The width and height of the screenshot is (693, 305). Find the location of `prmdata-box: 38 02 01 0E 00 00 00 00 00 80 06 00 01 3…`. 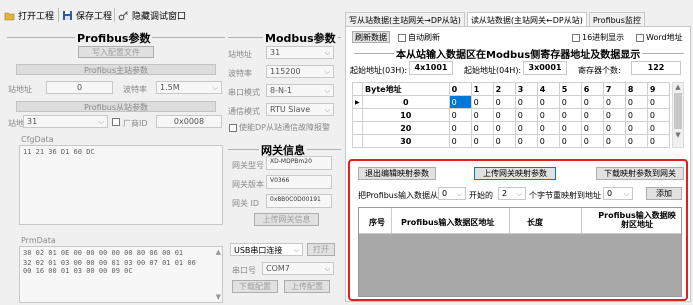

prmdata-box: 38 02 01 0E 00 00 00 00 00 80 06 00 01 3… is located at coordinates (121, 274).